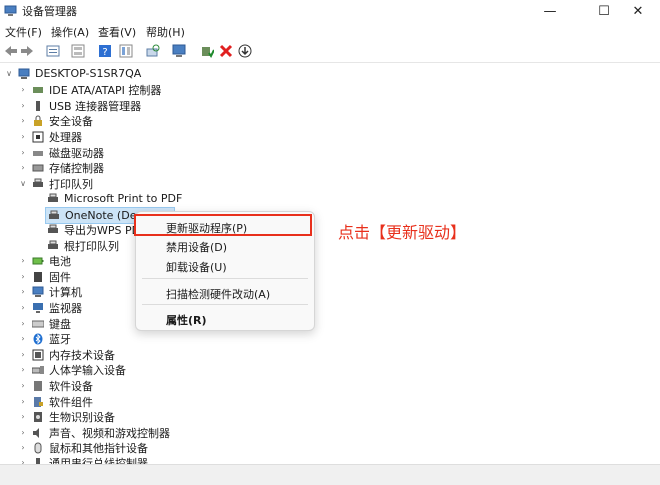 The height and width of the screenshot is (485, 660). What do you see at coordinates (330, 11) in the screenshot?
I see `title-bar: 设备管理器 — ☐ ✕` at bounding box center [330, 11].